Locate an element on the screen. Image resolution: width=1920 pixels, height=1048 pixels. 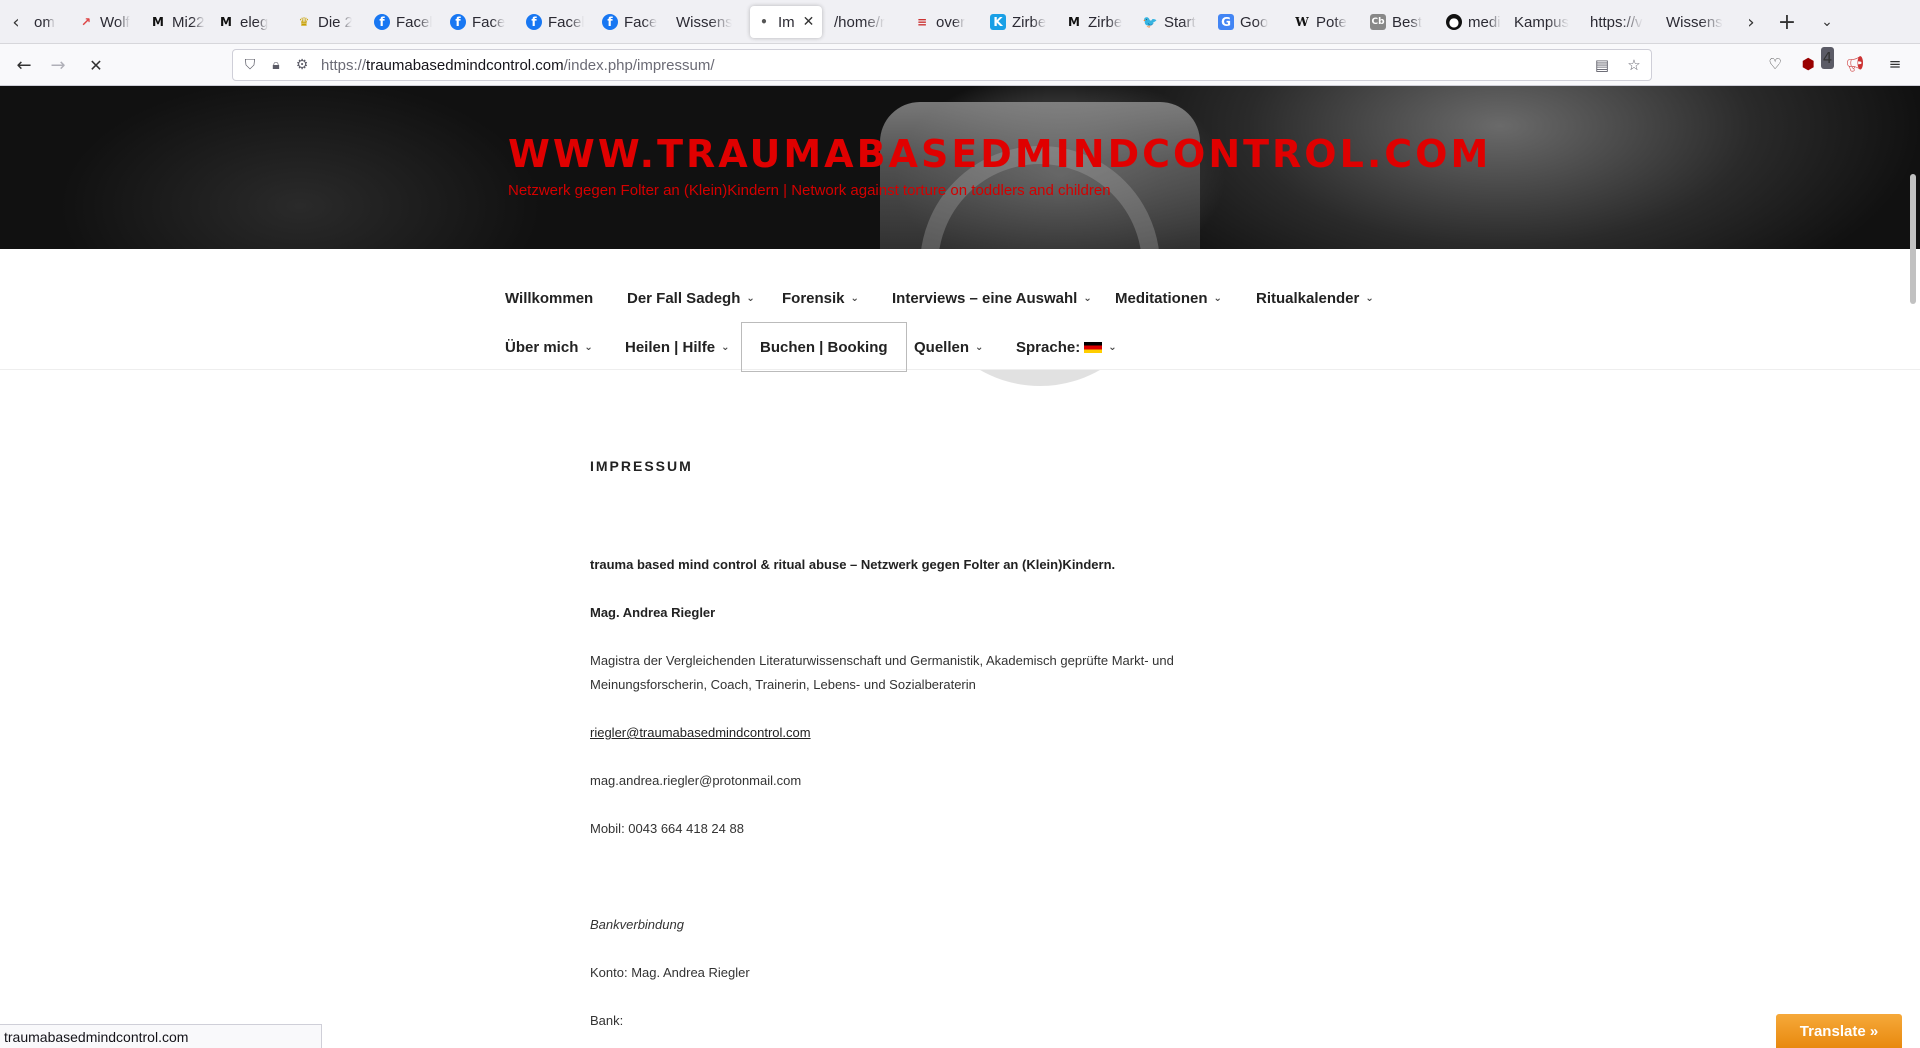
pocket-icon: ♡ is located at coordinates (1775, 64).